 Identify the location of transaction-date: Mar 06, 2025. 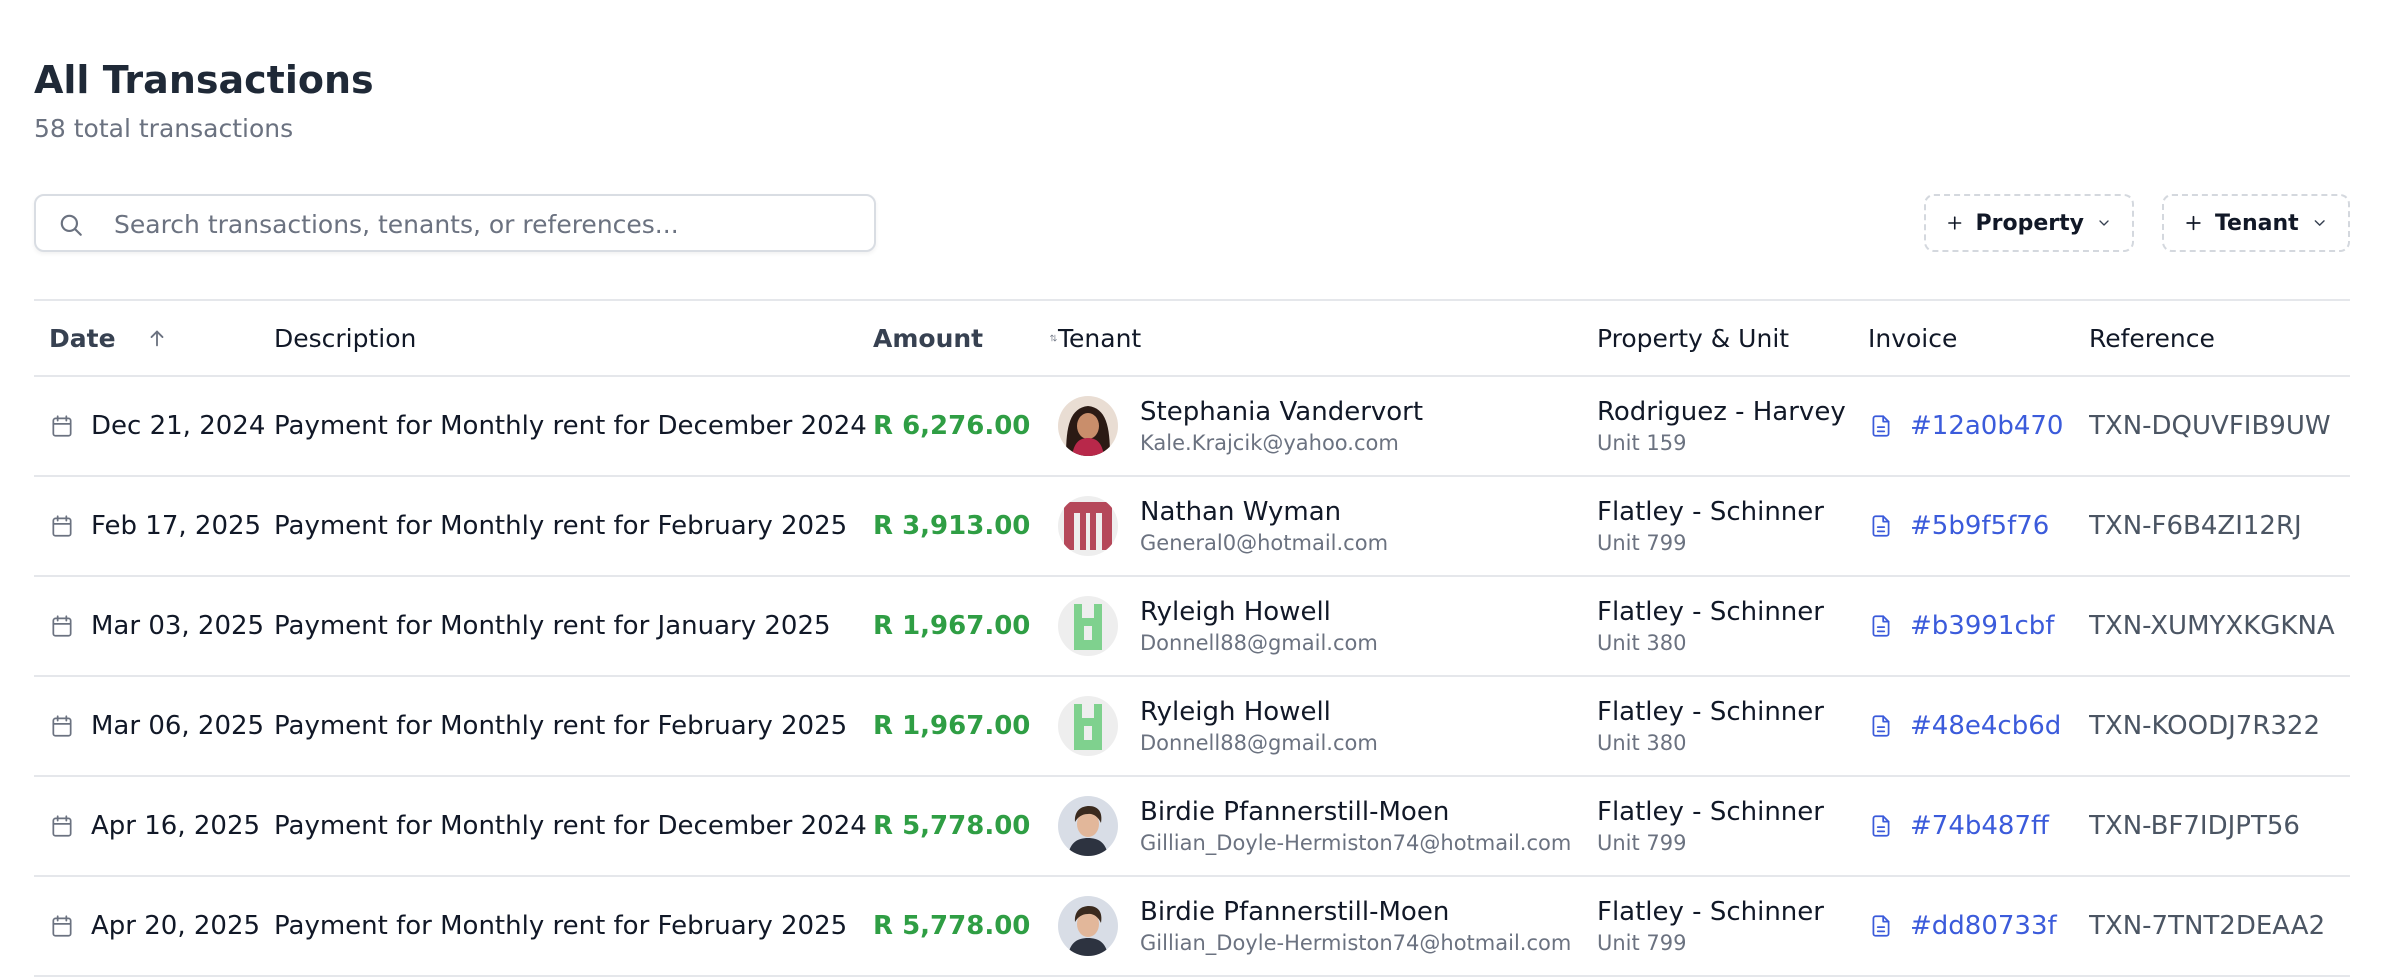
(178, 726).